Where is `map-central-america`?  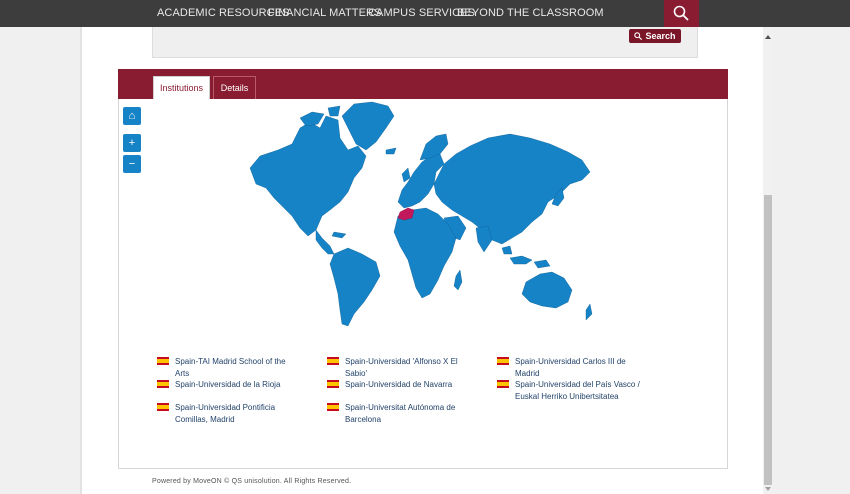 map-central-america is located at coordinates (331, 242).